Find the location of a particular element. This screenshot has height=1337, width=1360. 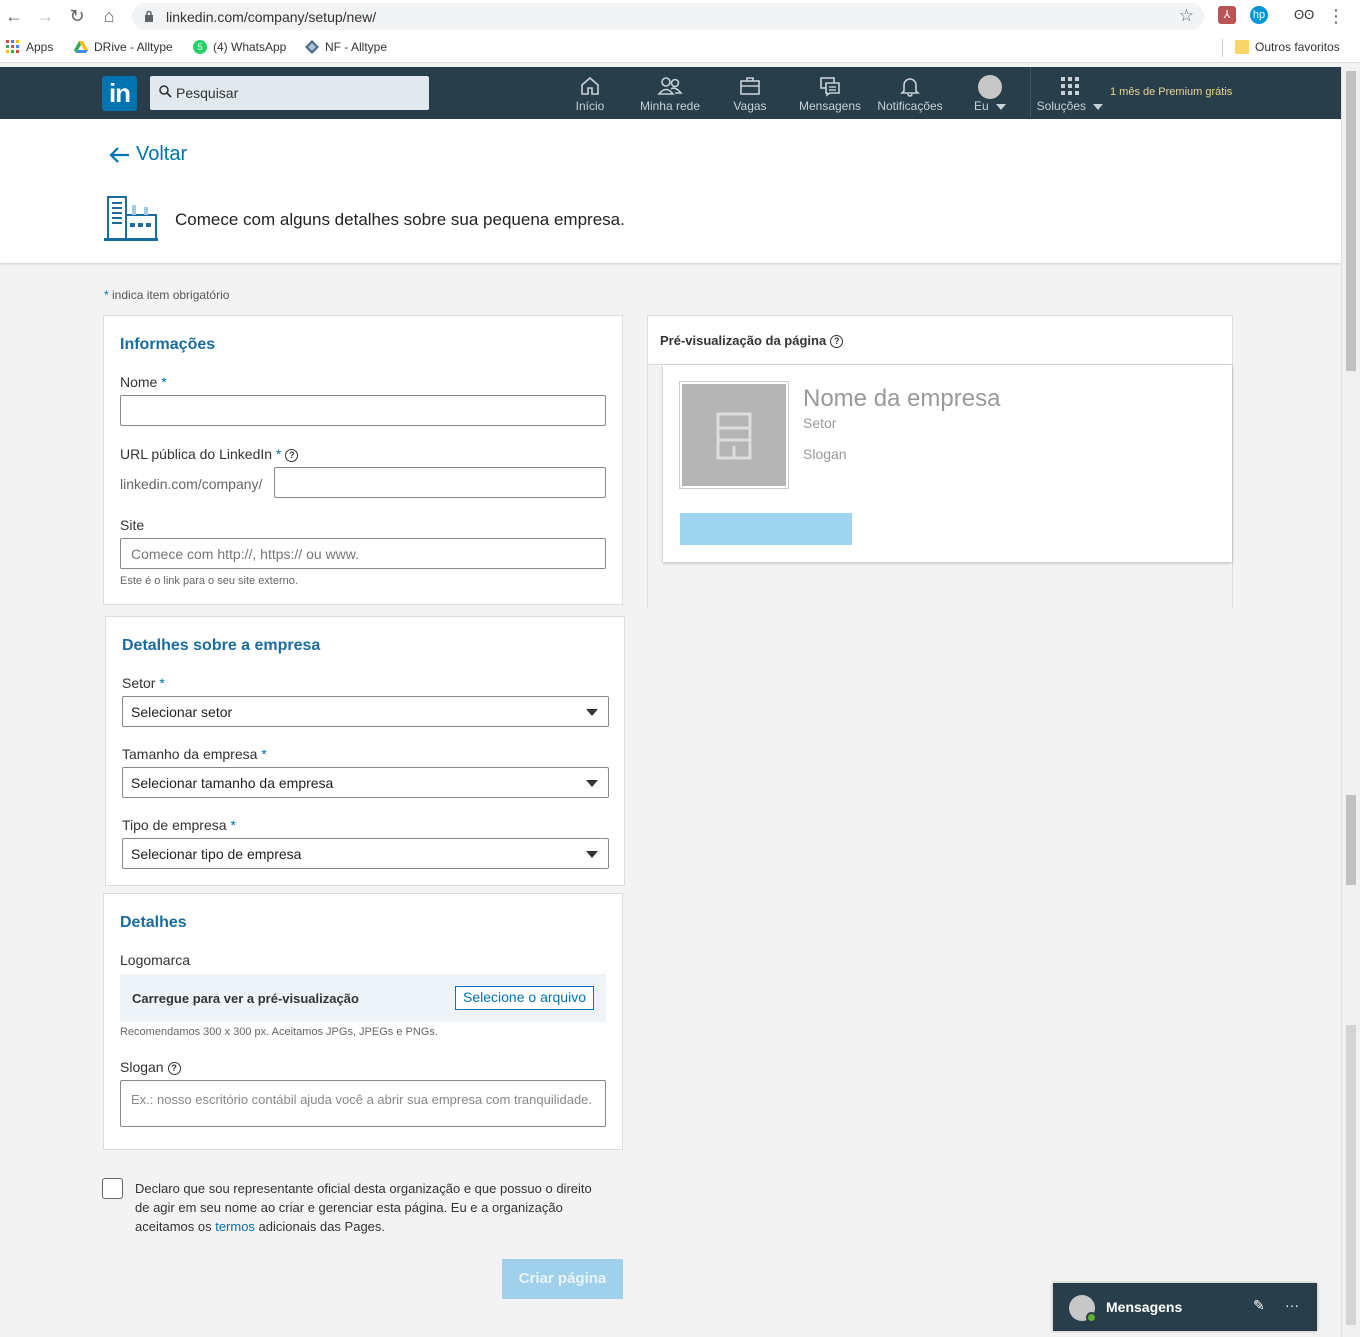

name-field is located at coordinates (363, 410).